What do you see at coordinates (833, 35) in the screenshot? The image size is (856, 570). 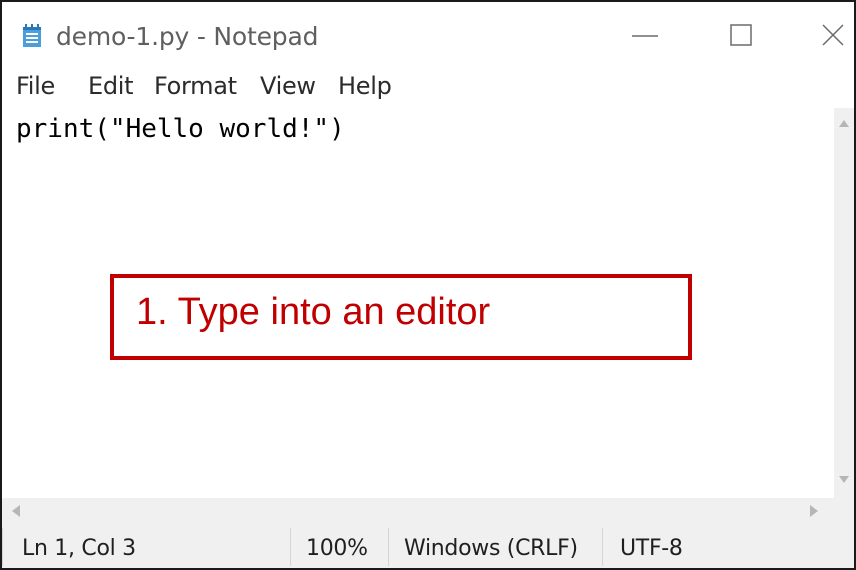 I see `close-icon` at bounding box center [833, 35].